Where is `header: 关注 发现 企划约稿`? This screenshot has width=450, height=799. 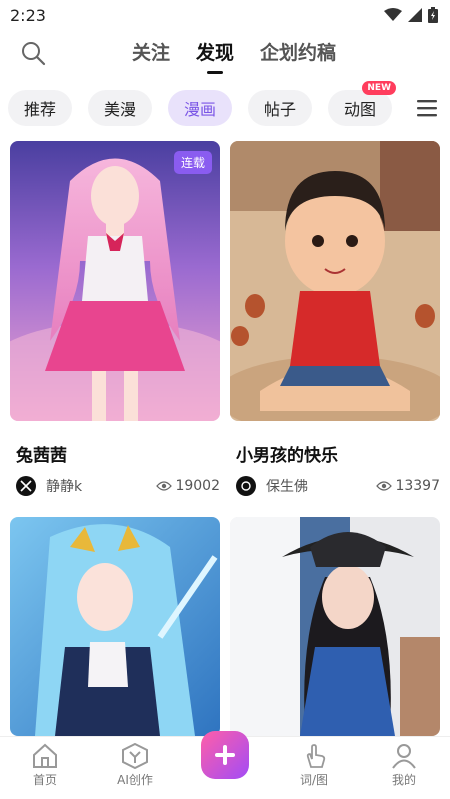
header: 关注 发现 企划约稿 is located at coordinates (225, 53).